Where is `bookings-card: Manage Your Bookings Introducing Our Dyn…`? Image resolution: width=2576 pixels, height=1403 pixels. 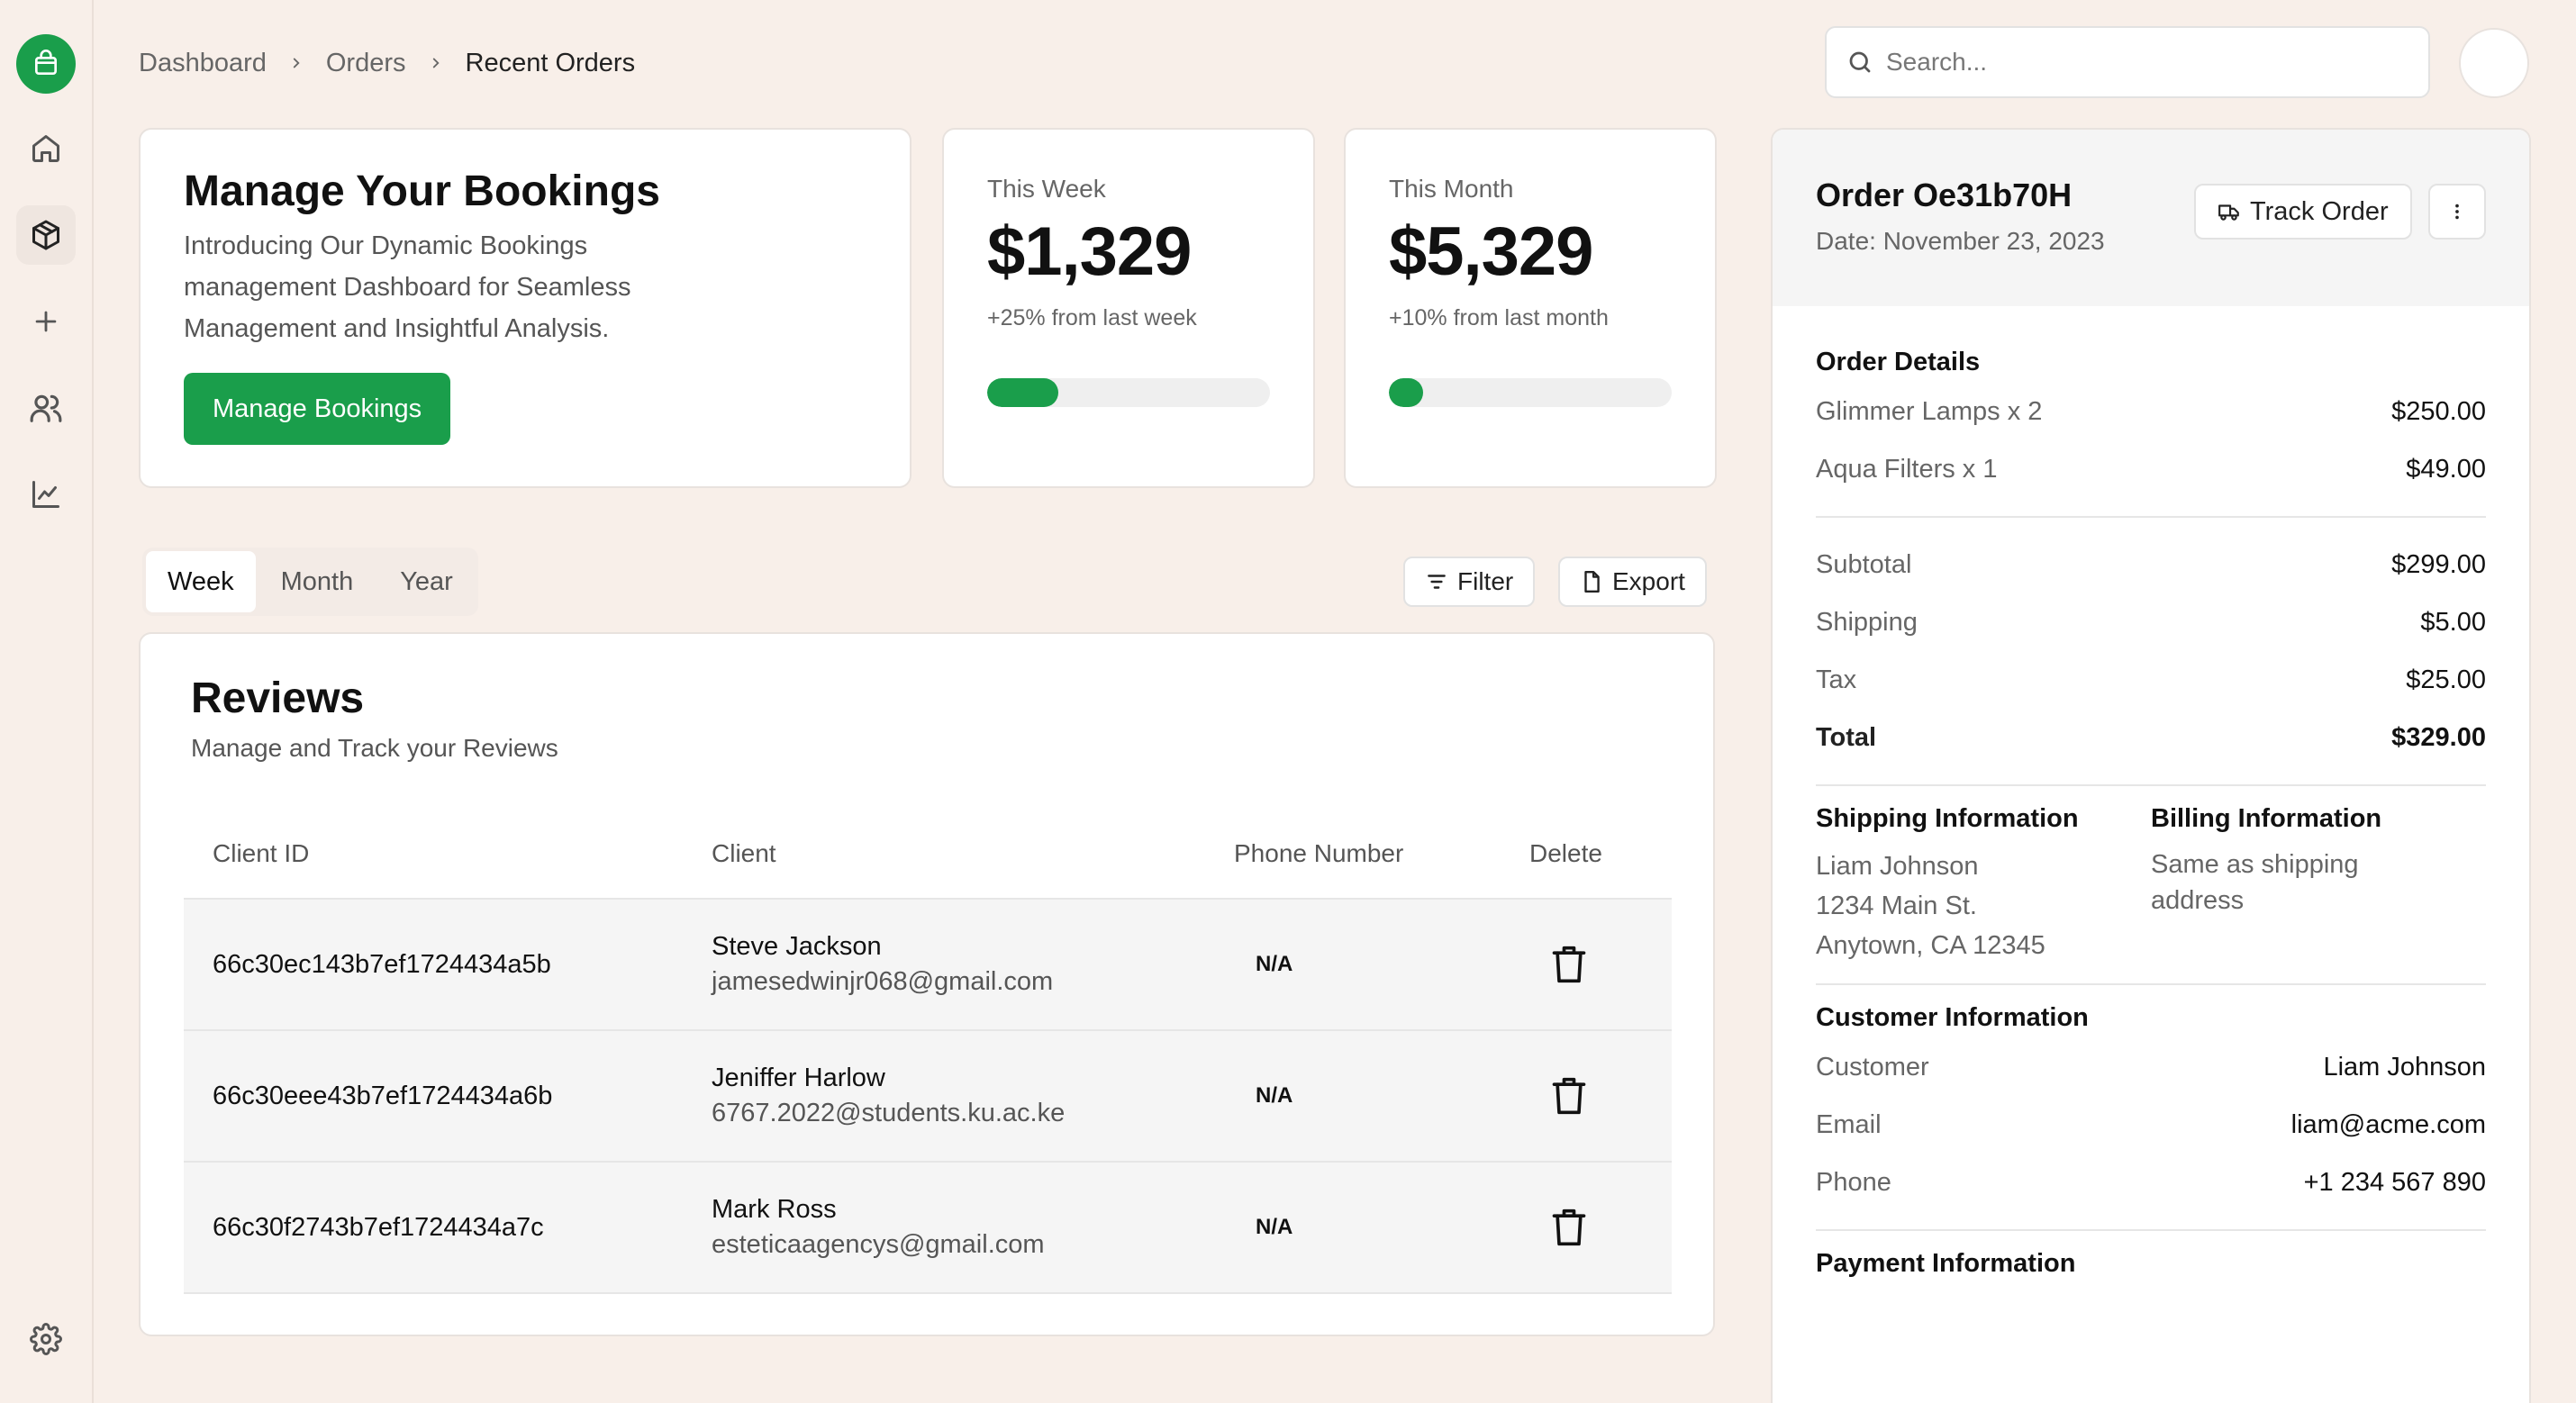 bookings-card: Manage Your Bookings Introducing Our Dyn… is located at coordinates (525, 308).